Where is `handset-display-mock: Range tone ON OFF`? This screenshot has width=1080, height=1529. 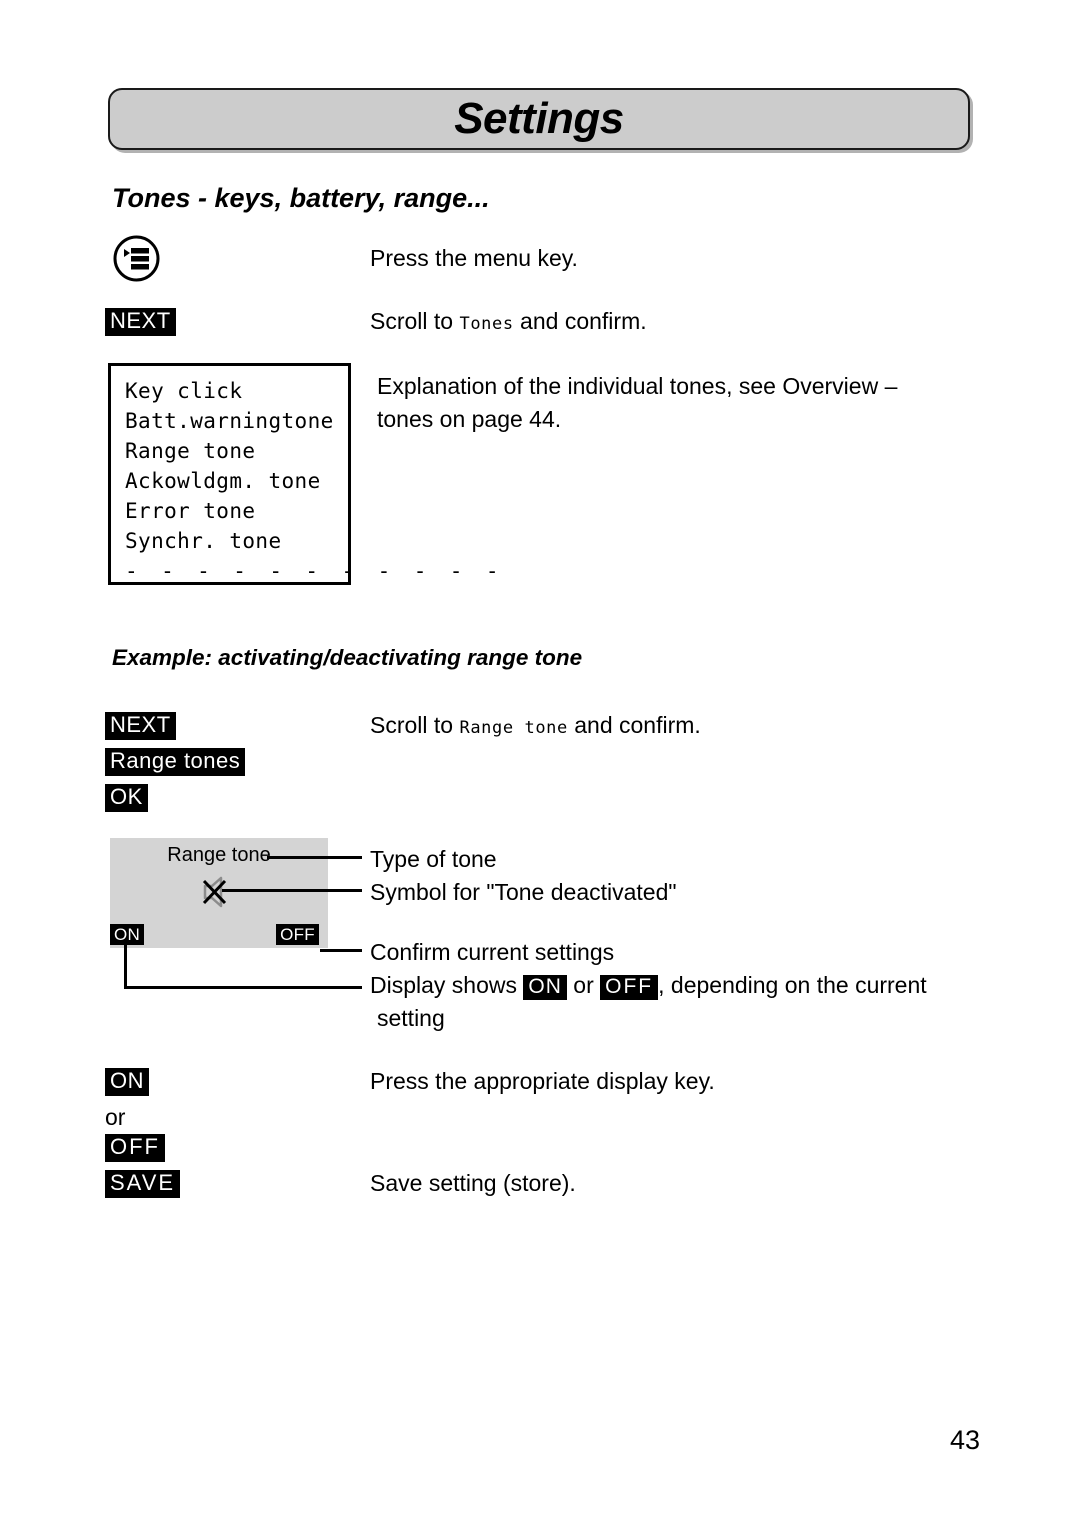
handset-display-mock: Range tone ON OFF is located at coordinates (219, 893).